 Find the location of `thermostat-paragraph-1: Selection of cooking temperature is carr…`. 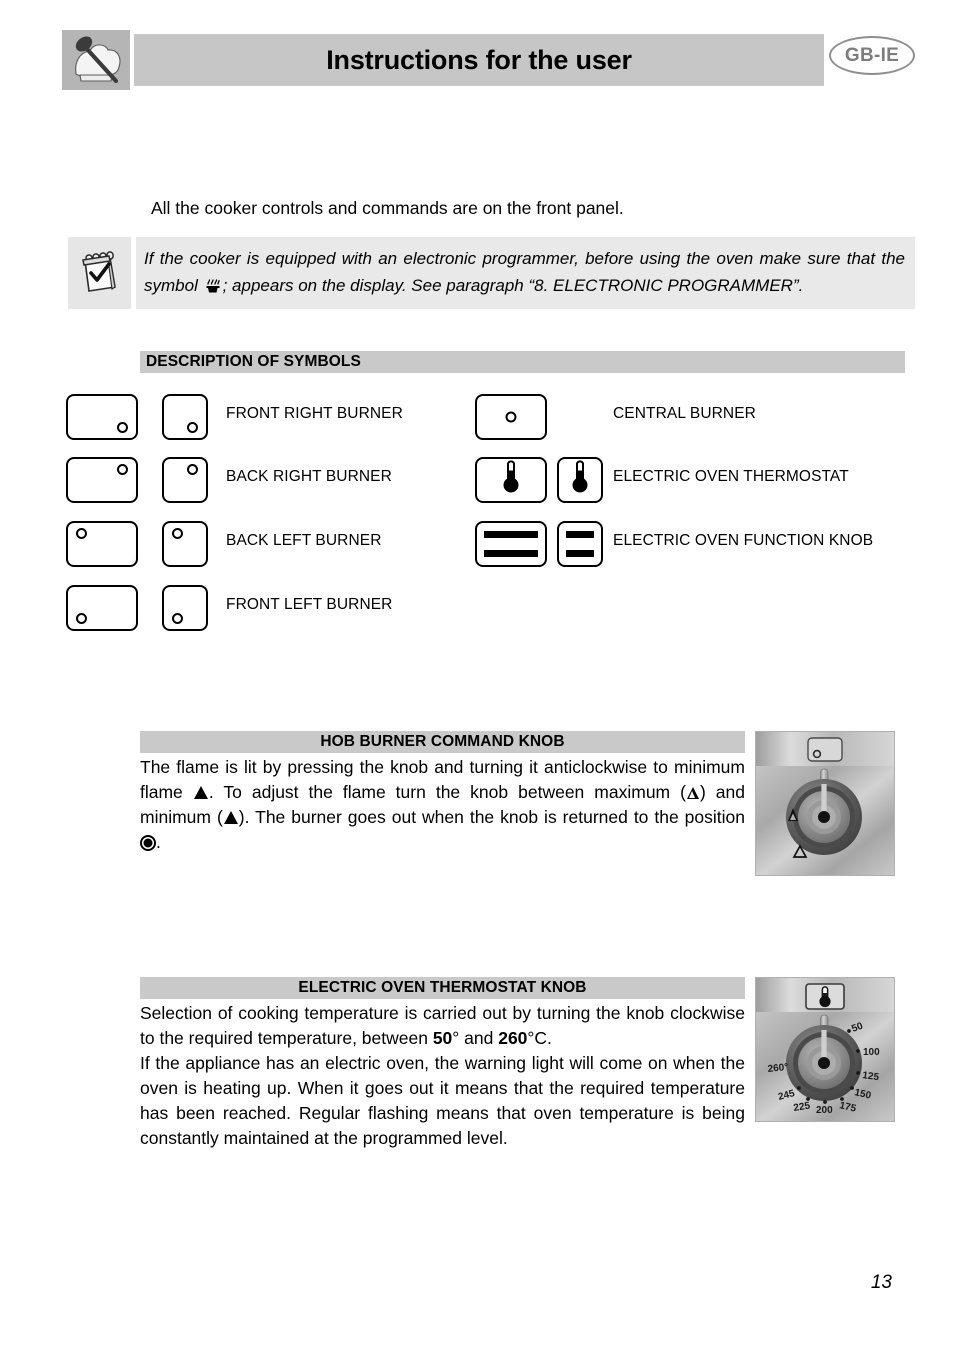

thermostat-paragraph-1: Selection of cooking temperature is carr… is located at coordinates (442, 1026).